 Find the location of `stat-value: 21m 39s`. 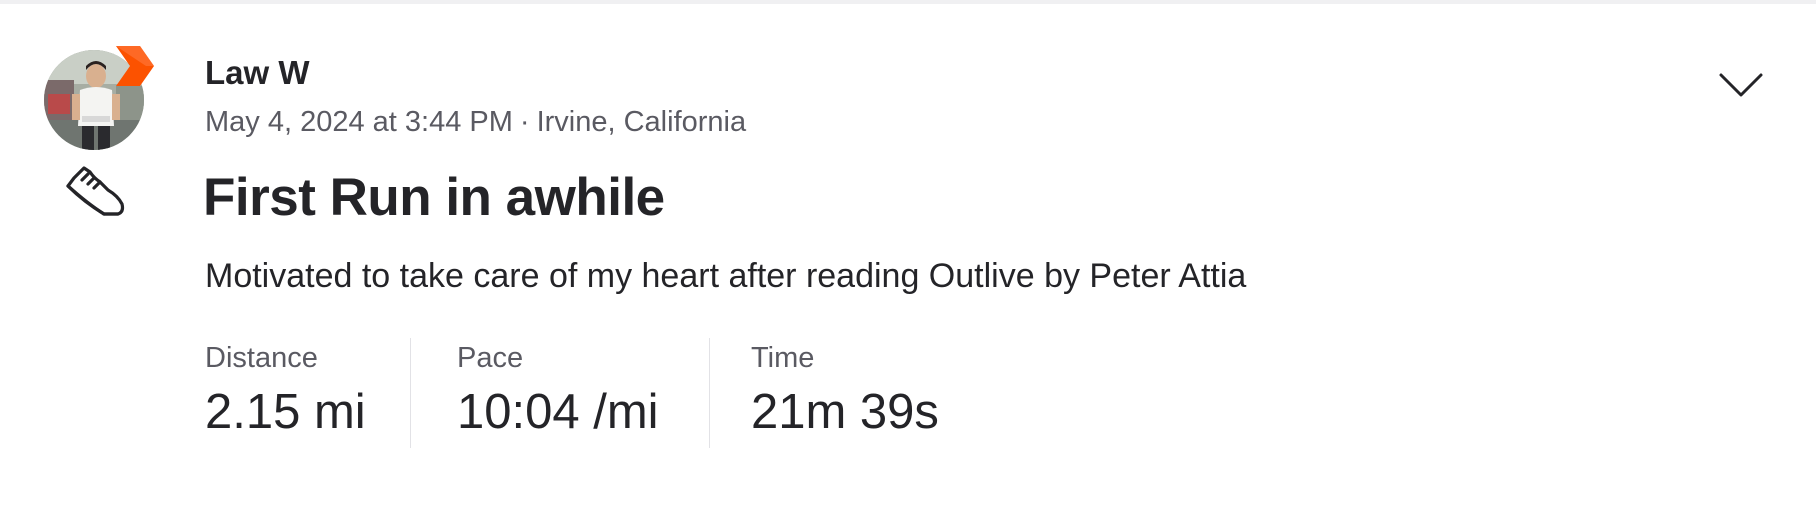

stat-value: 21m 39s is located at coordinates (845, 412).